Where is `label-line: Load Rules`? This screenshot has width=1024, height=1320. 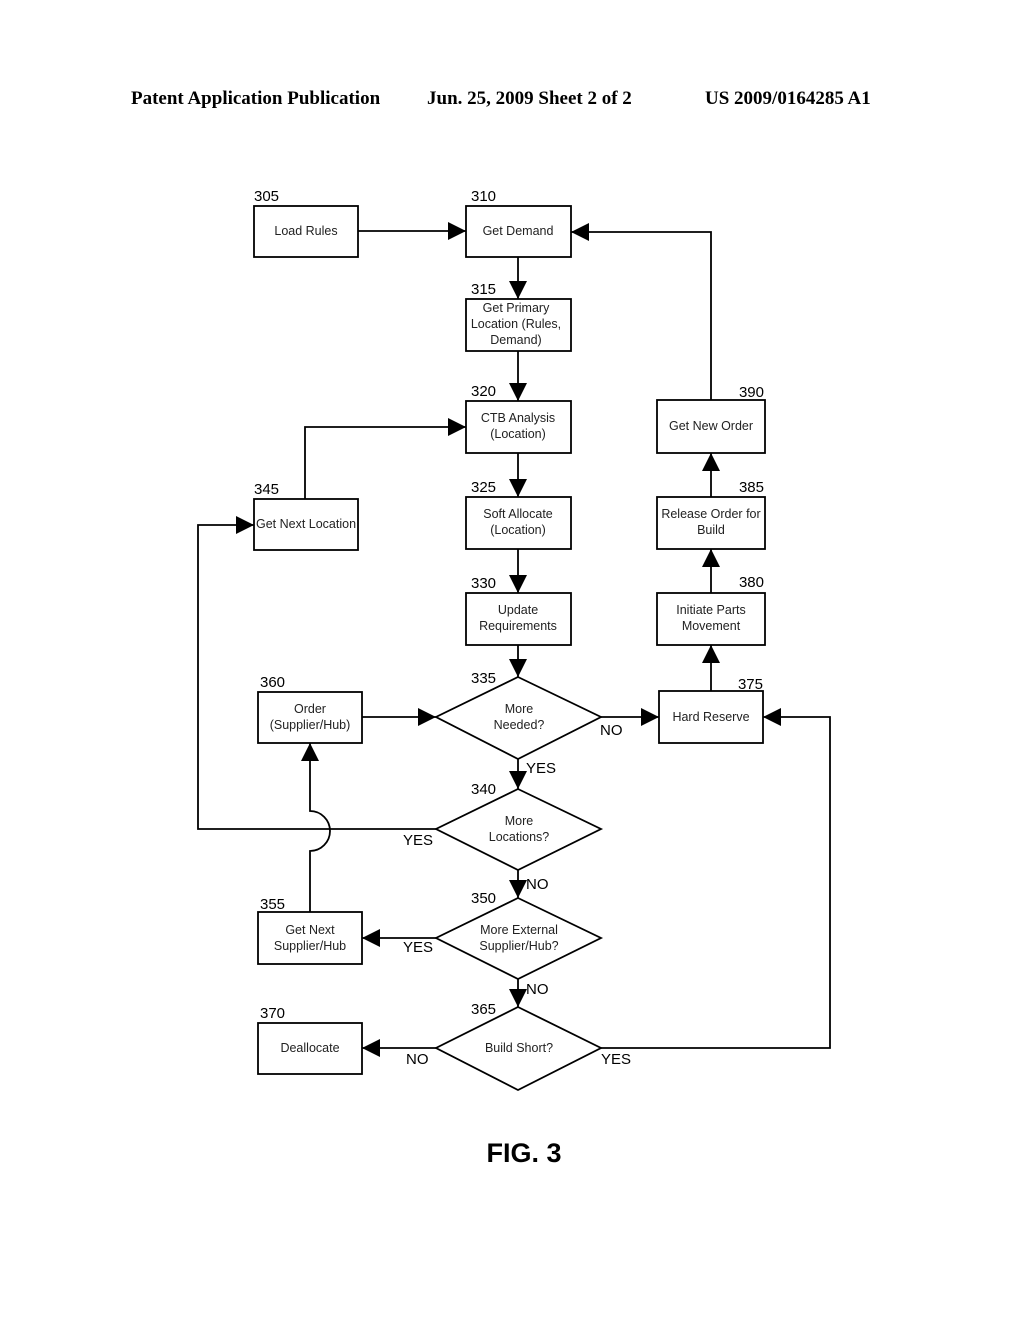
label-line: Load Rules is located at coordinates (305, 231).